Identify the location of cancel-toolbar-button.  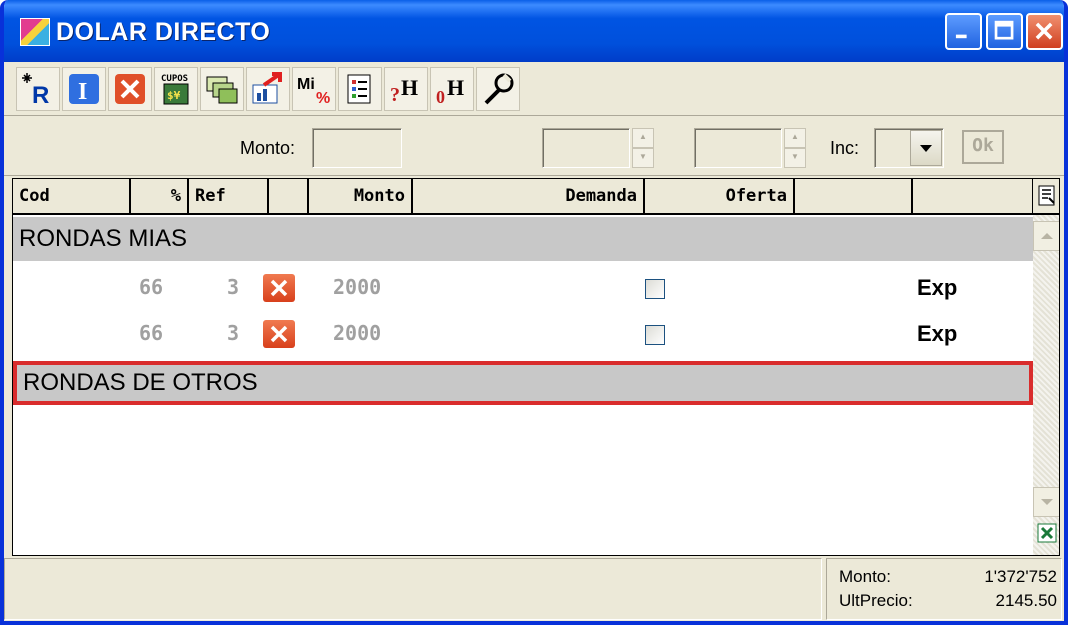
(130, 89).